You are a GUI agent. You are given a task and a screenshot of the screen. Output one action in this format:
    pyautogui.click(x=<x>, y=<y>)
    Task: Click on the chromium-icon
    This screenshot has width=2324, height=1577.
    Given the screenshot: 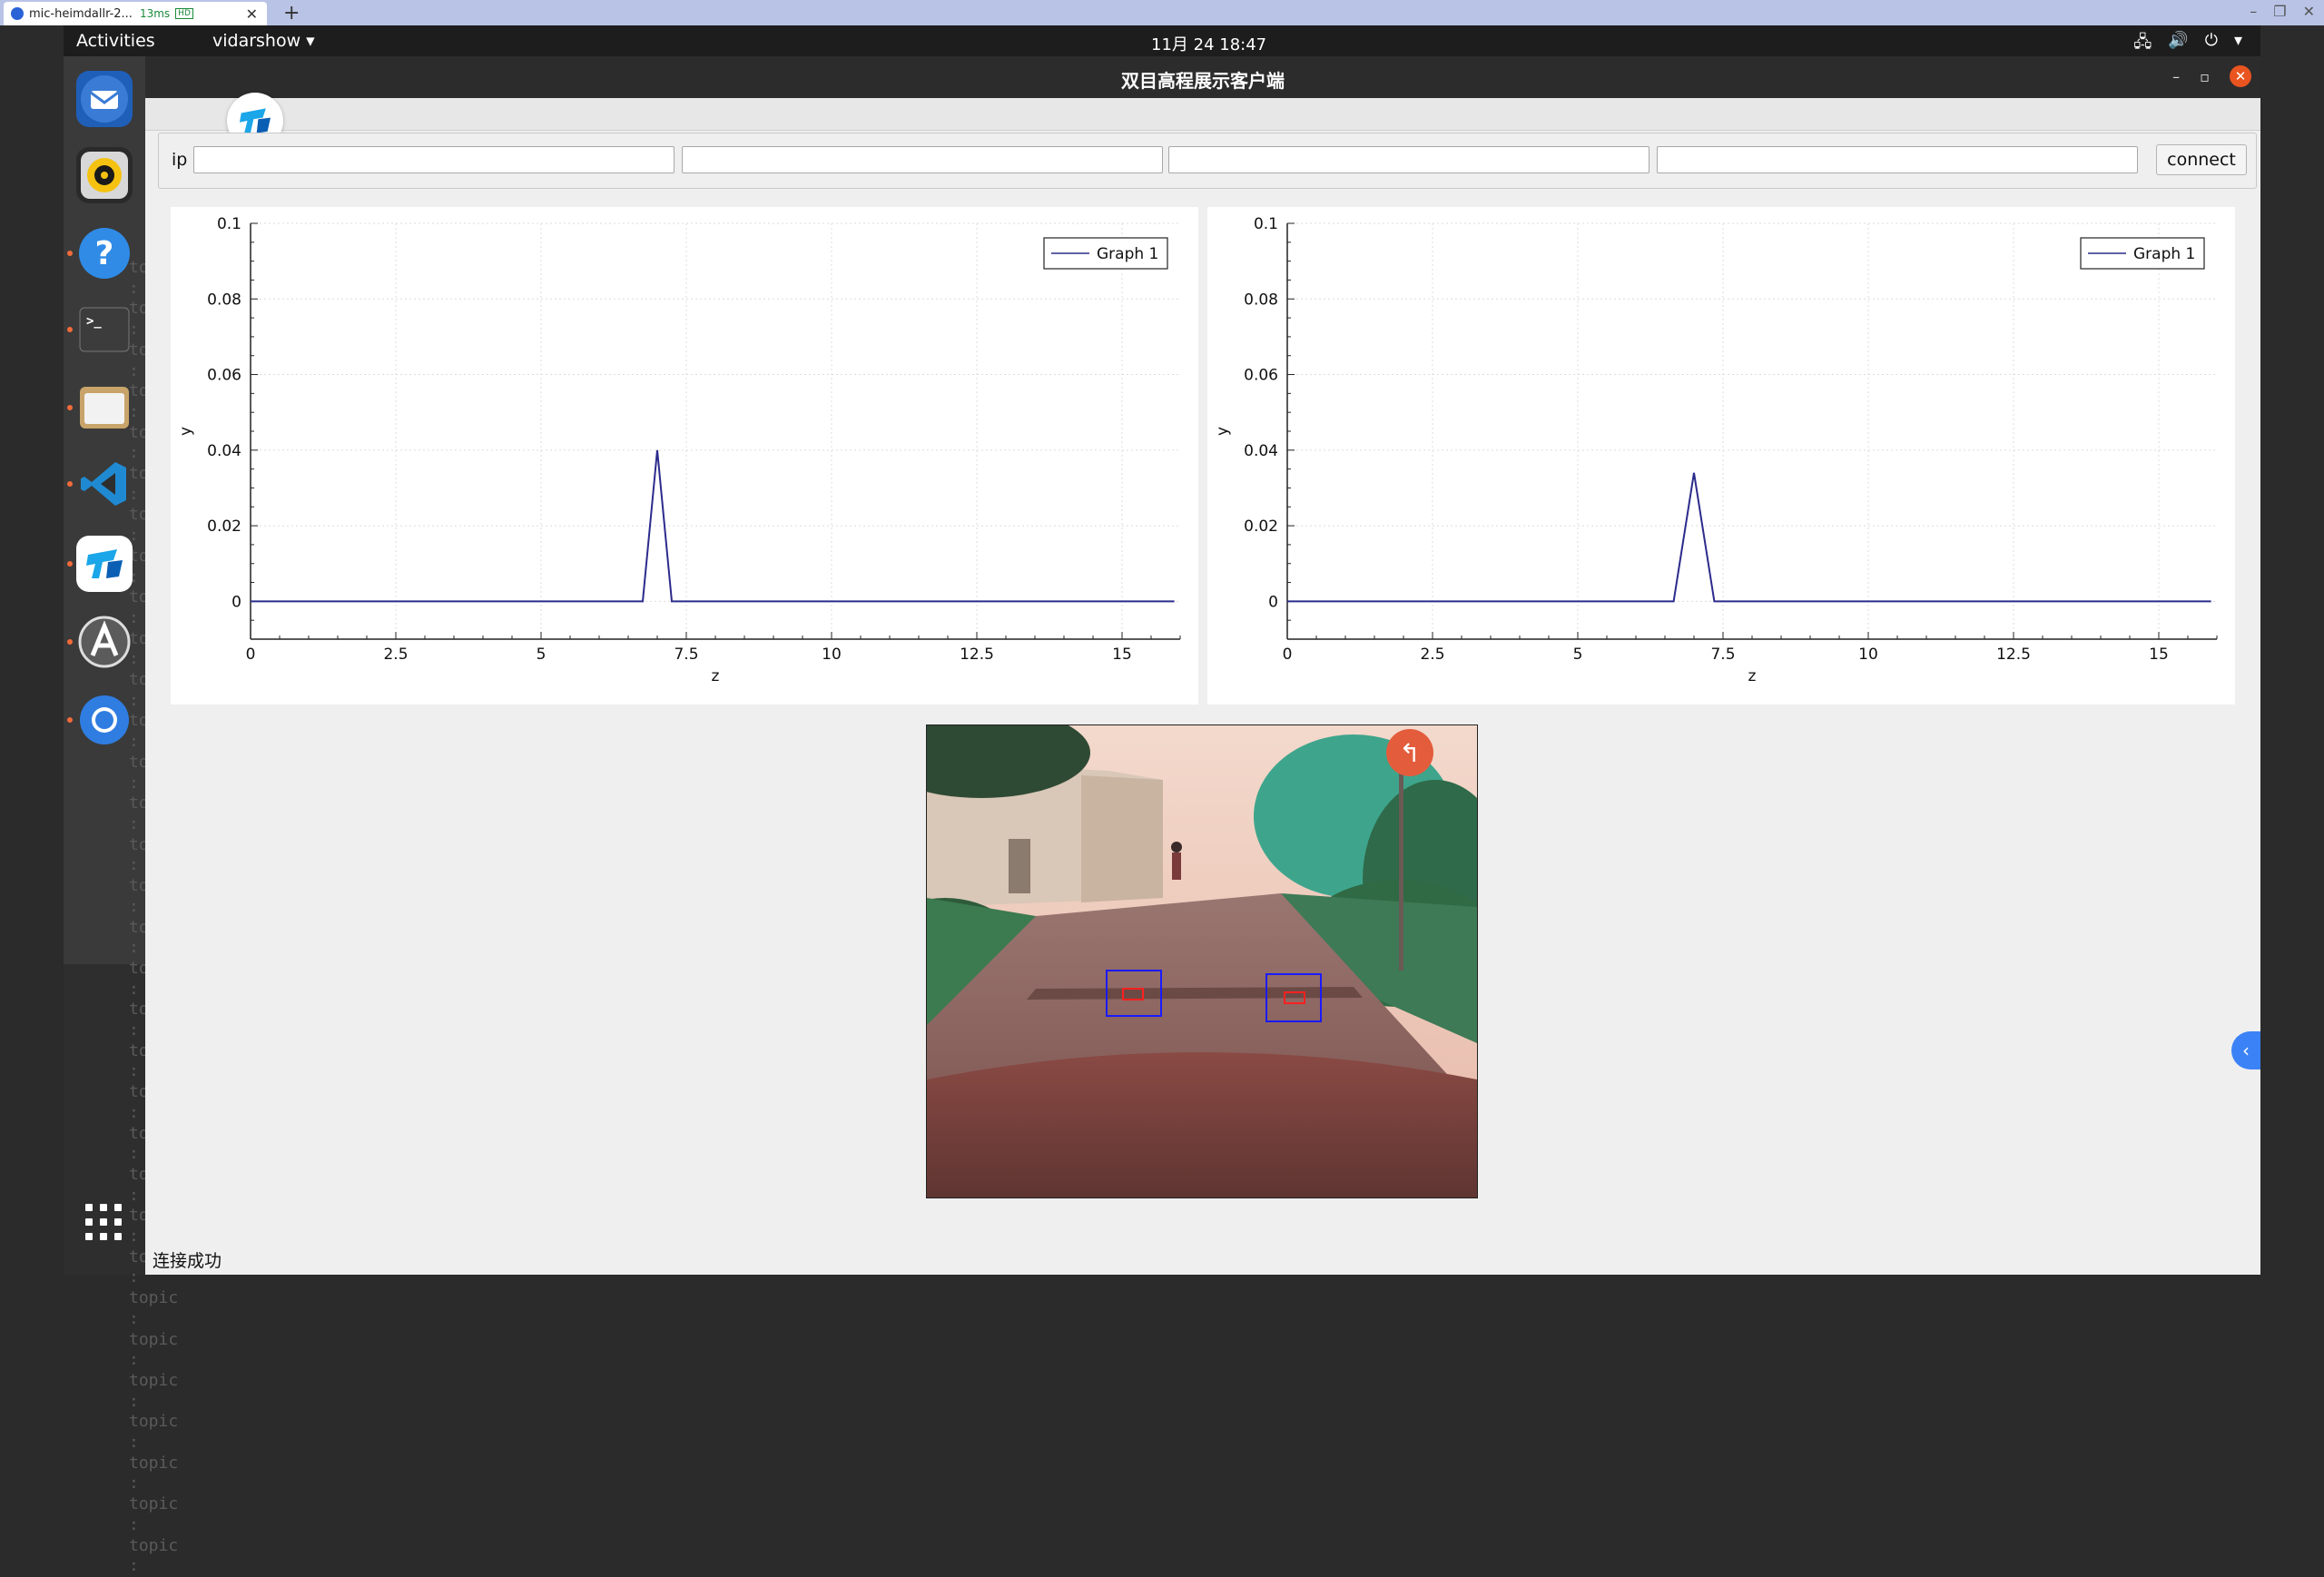 What is the action you would take?
    pyautogui.click(x=104, y=720)
    